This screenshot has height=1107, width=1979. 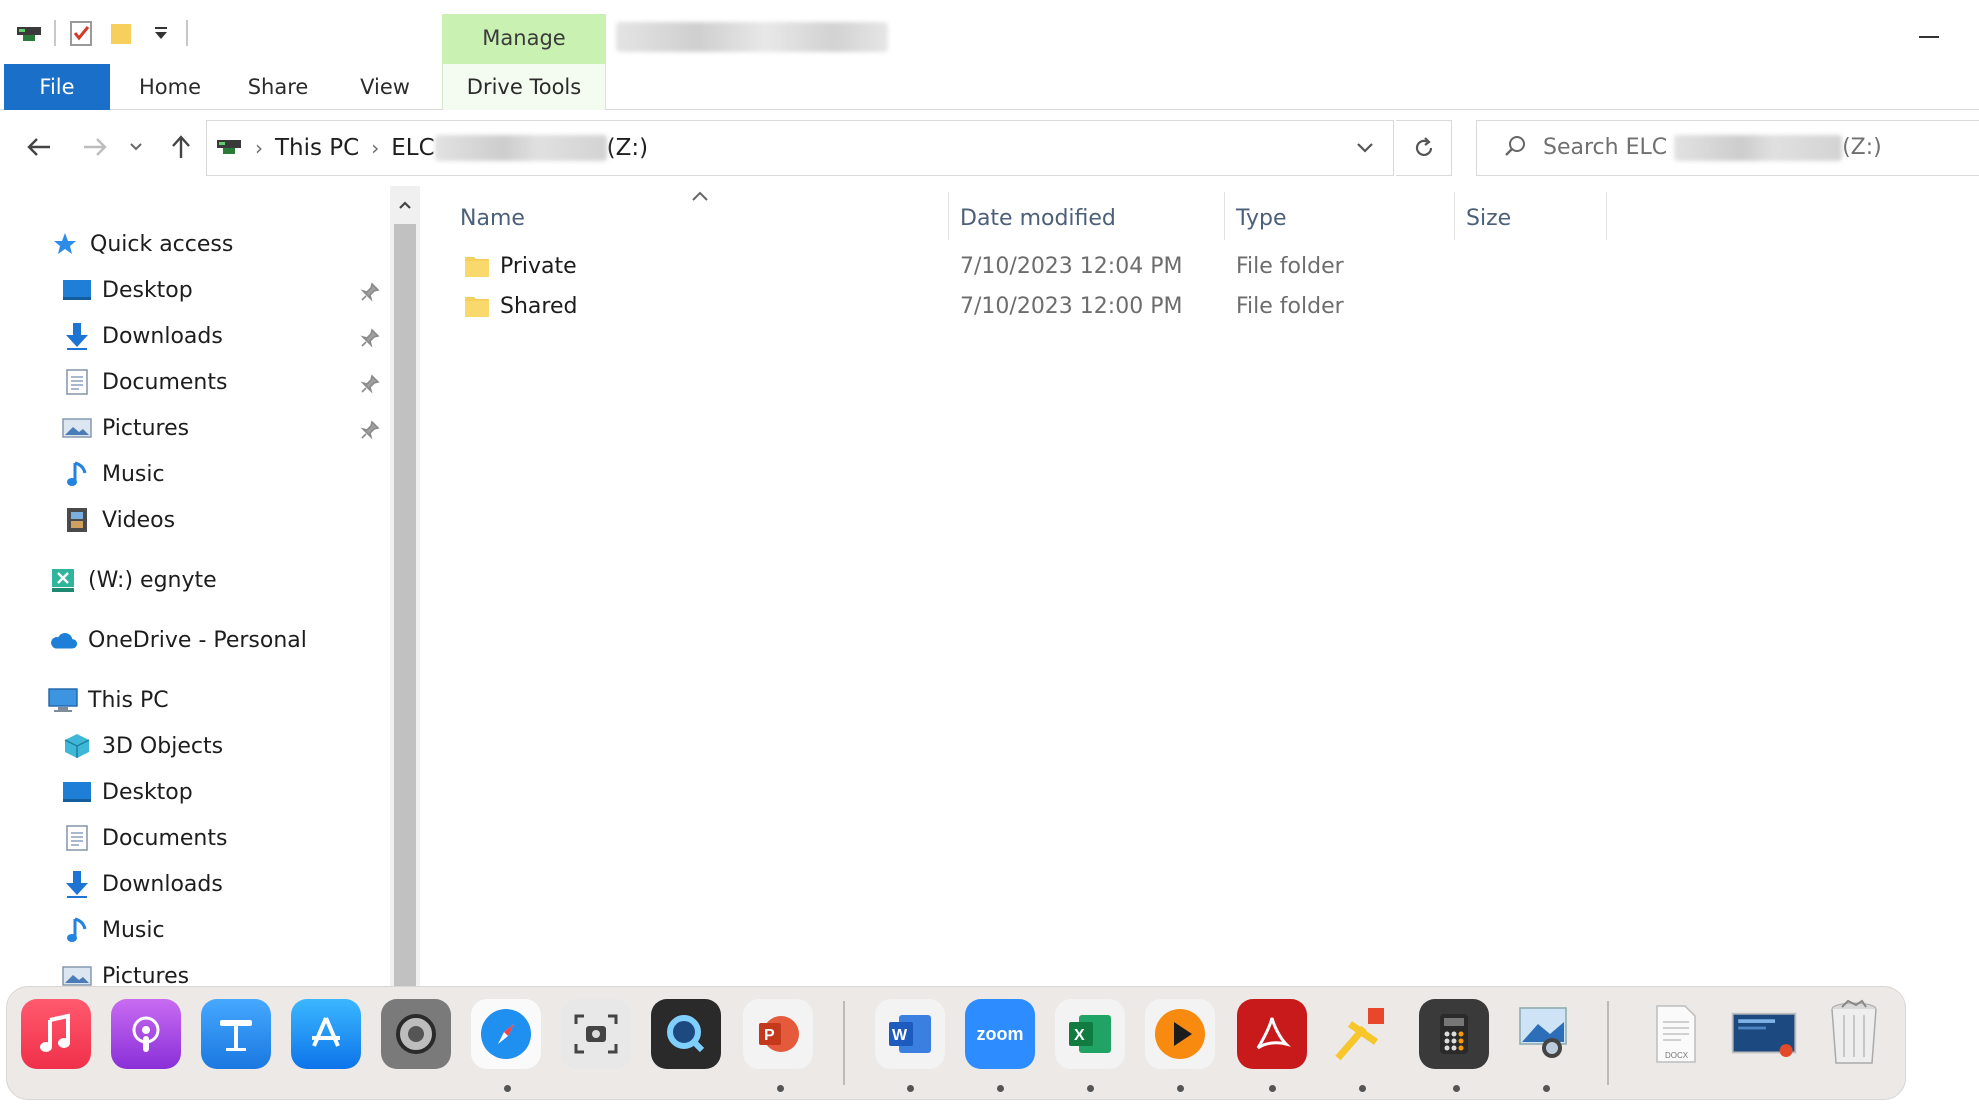 I want to click on nav-pc-pictures: Pictures, so click(x=125, y=971).